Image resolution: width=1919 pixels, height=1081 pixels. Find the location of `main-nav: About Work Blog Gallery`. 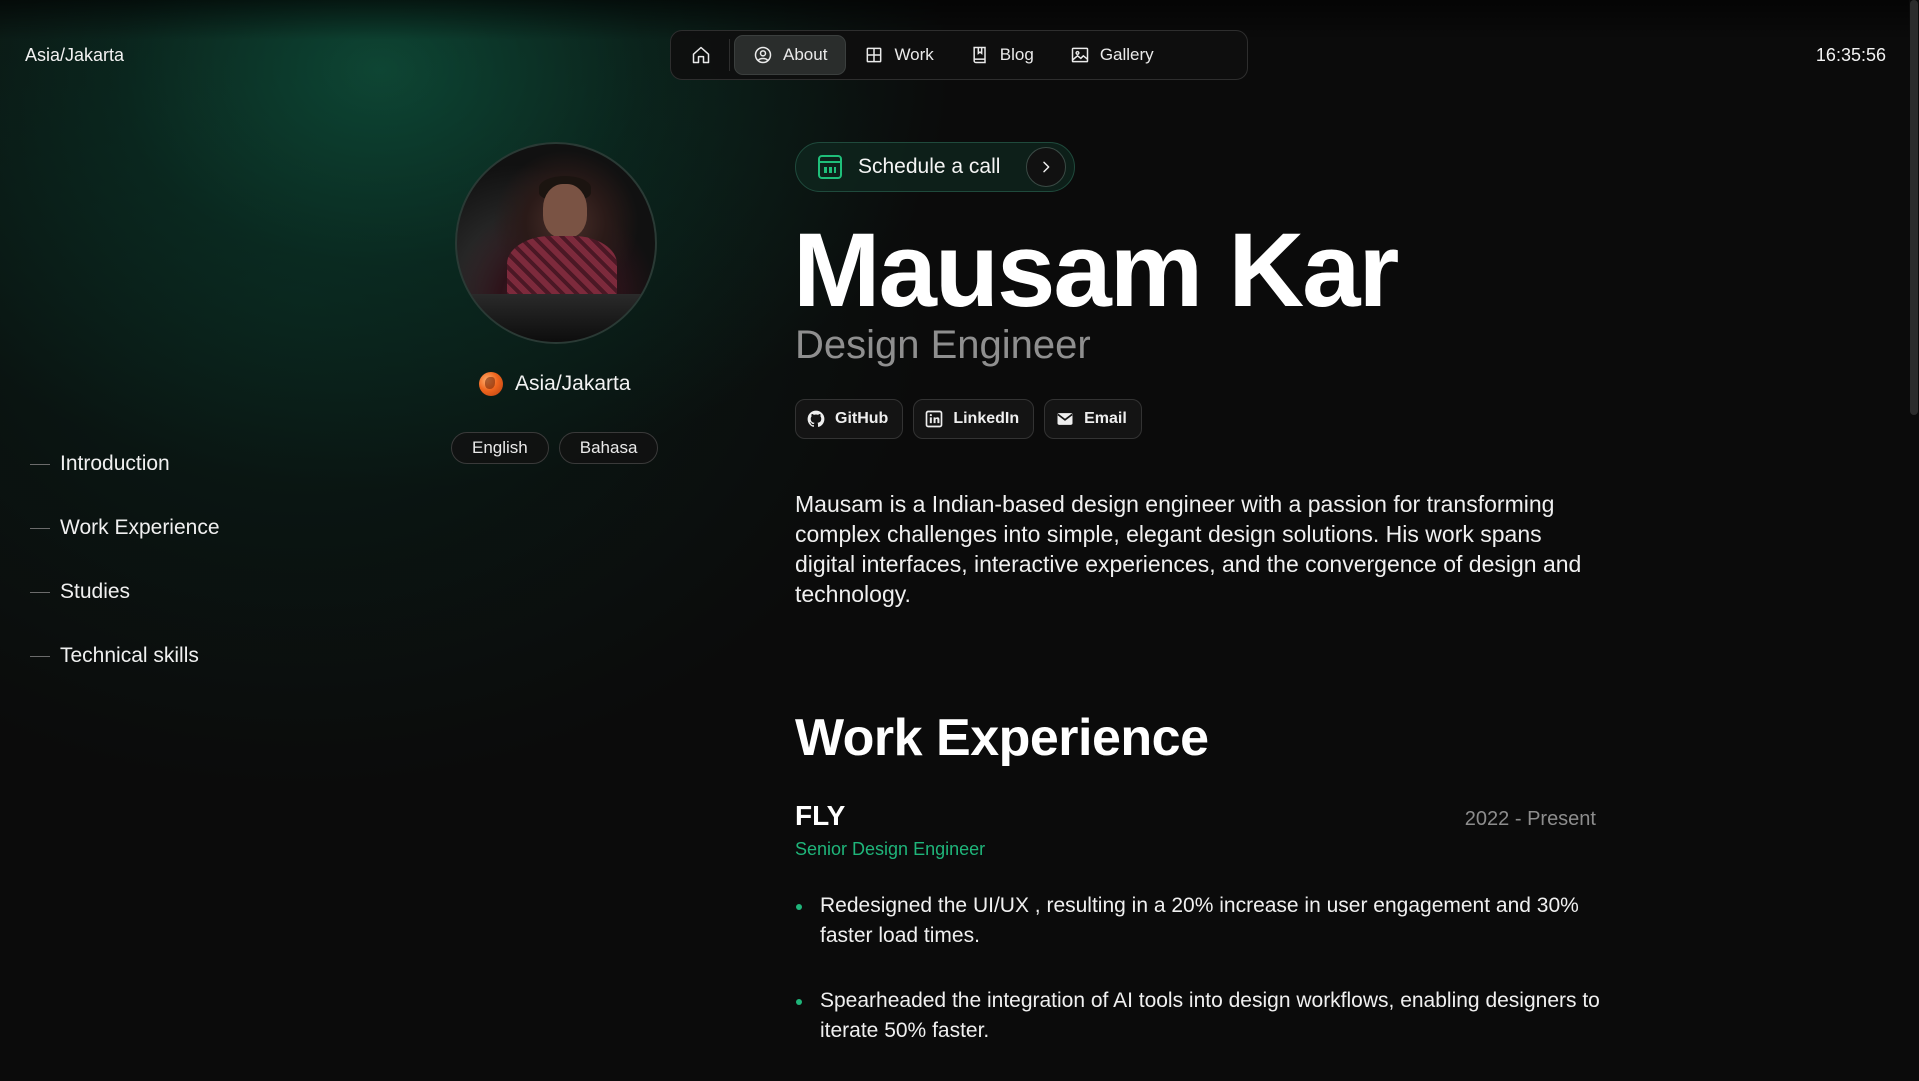

main-nav: About Work Blog Gallery is located at coordinates (959, 55).